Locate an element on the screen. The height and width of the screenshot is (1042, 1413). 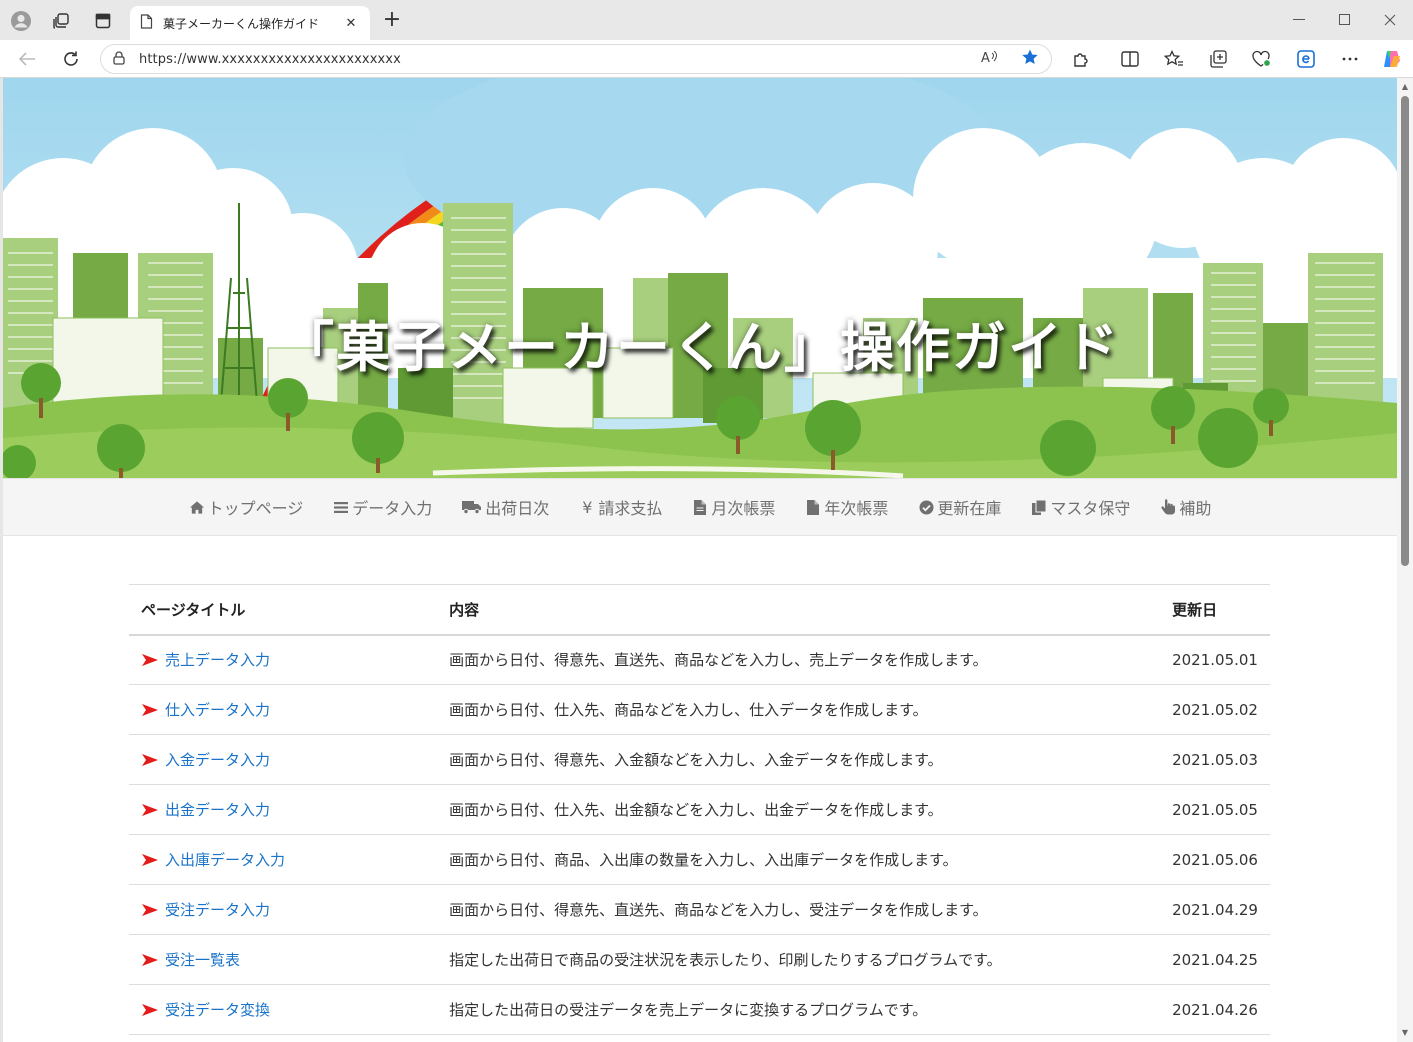
row-title-cell: 仕入データ入力 is located at coordinates (283, 709).